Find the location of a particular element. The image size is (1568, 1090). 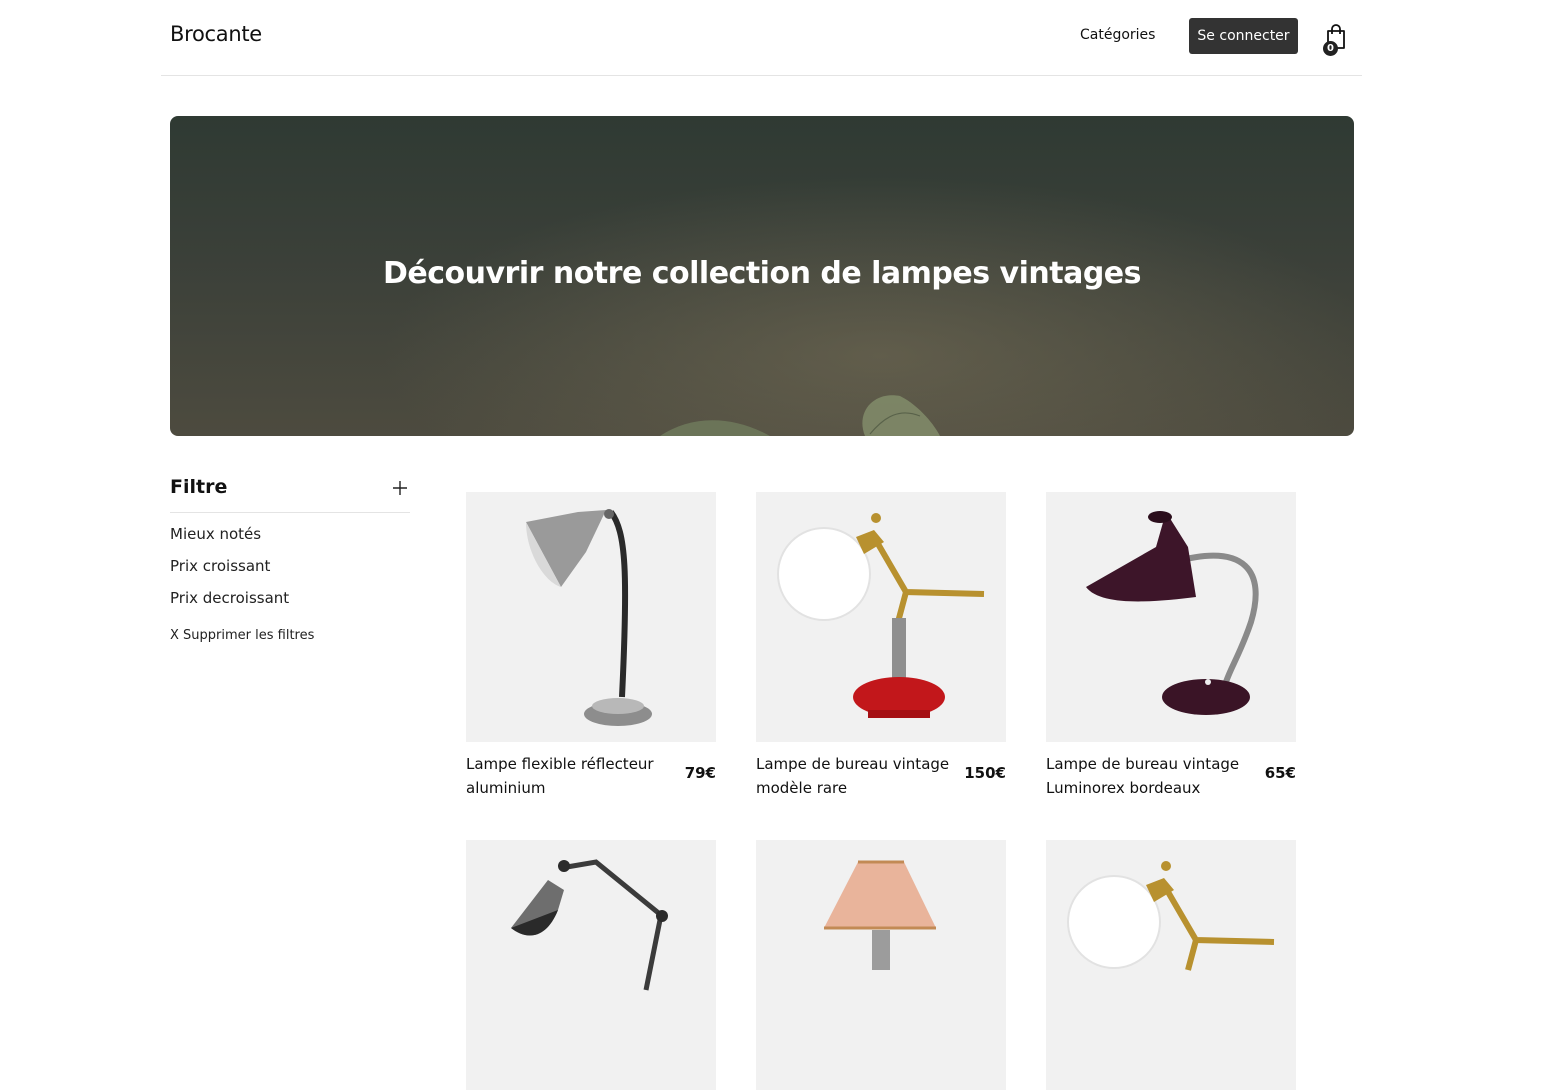

site-header: Brocante Catégories Se connecter 0 is located at coordinates (761, 38).